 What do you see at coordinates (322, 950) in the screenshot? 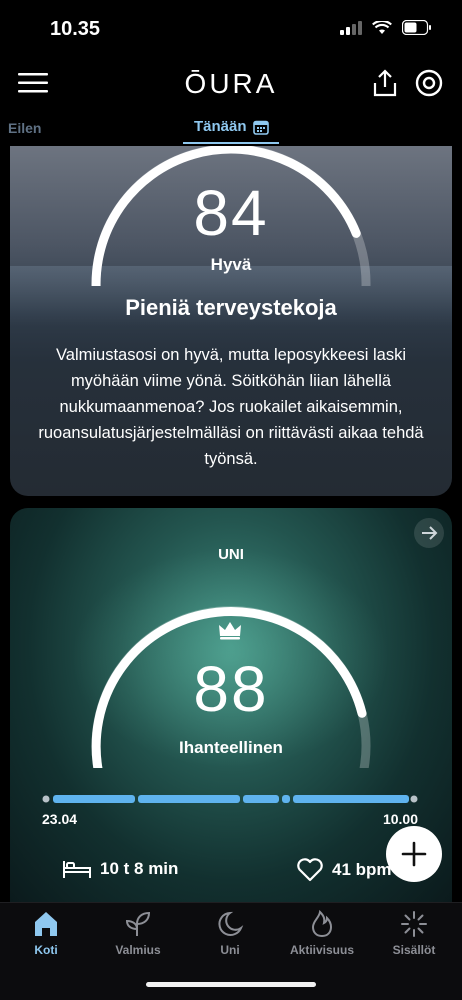
I see `nav-label: Aktiivisuus` at bounding box center [322, 950].